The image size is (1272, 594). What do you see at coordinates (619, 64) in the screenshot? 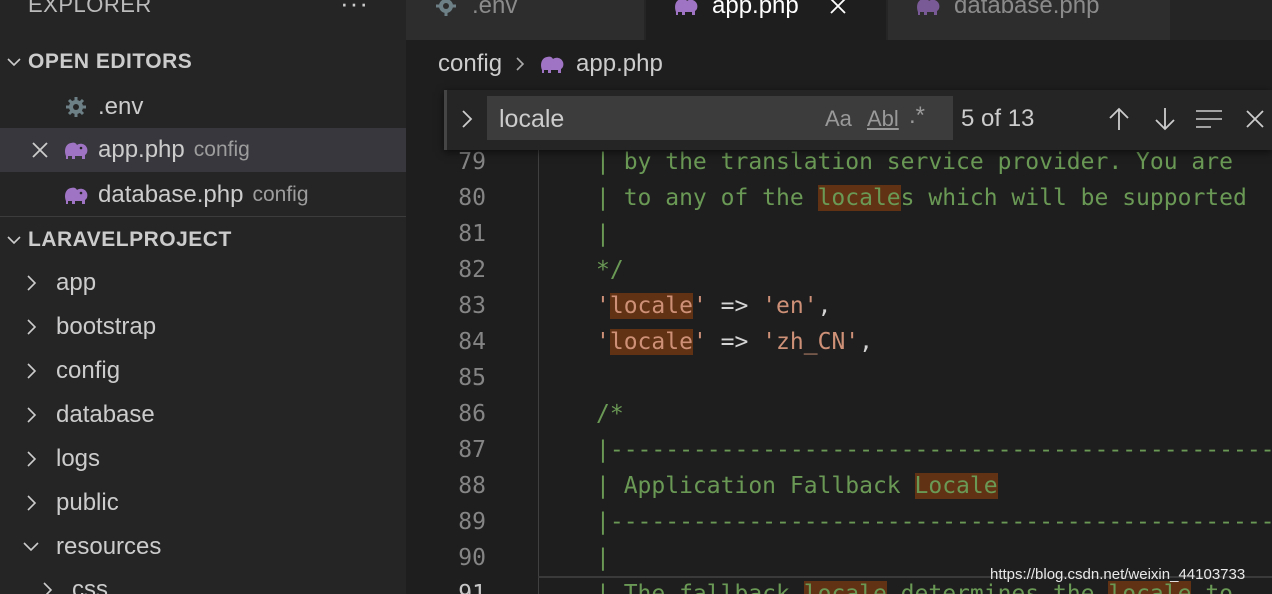
I see `breadcrumb-file: app.php` at bounding box center [619, 64].